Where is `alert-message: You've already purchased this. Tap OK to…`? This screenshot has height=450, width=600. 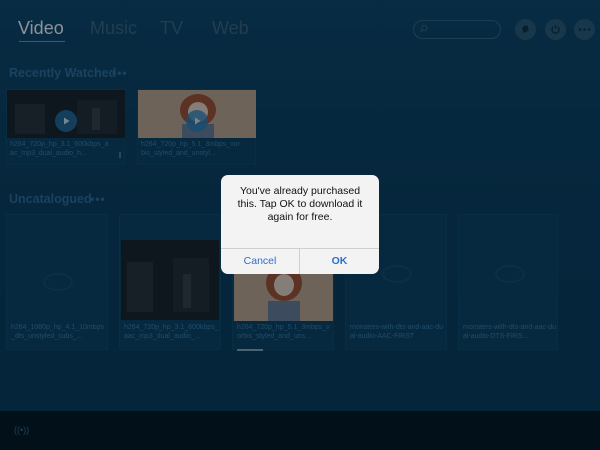 alert-message: You've already purchased this. Tap OK to… is located at coordinates (300, 204).